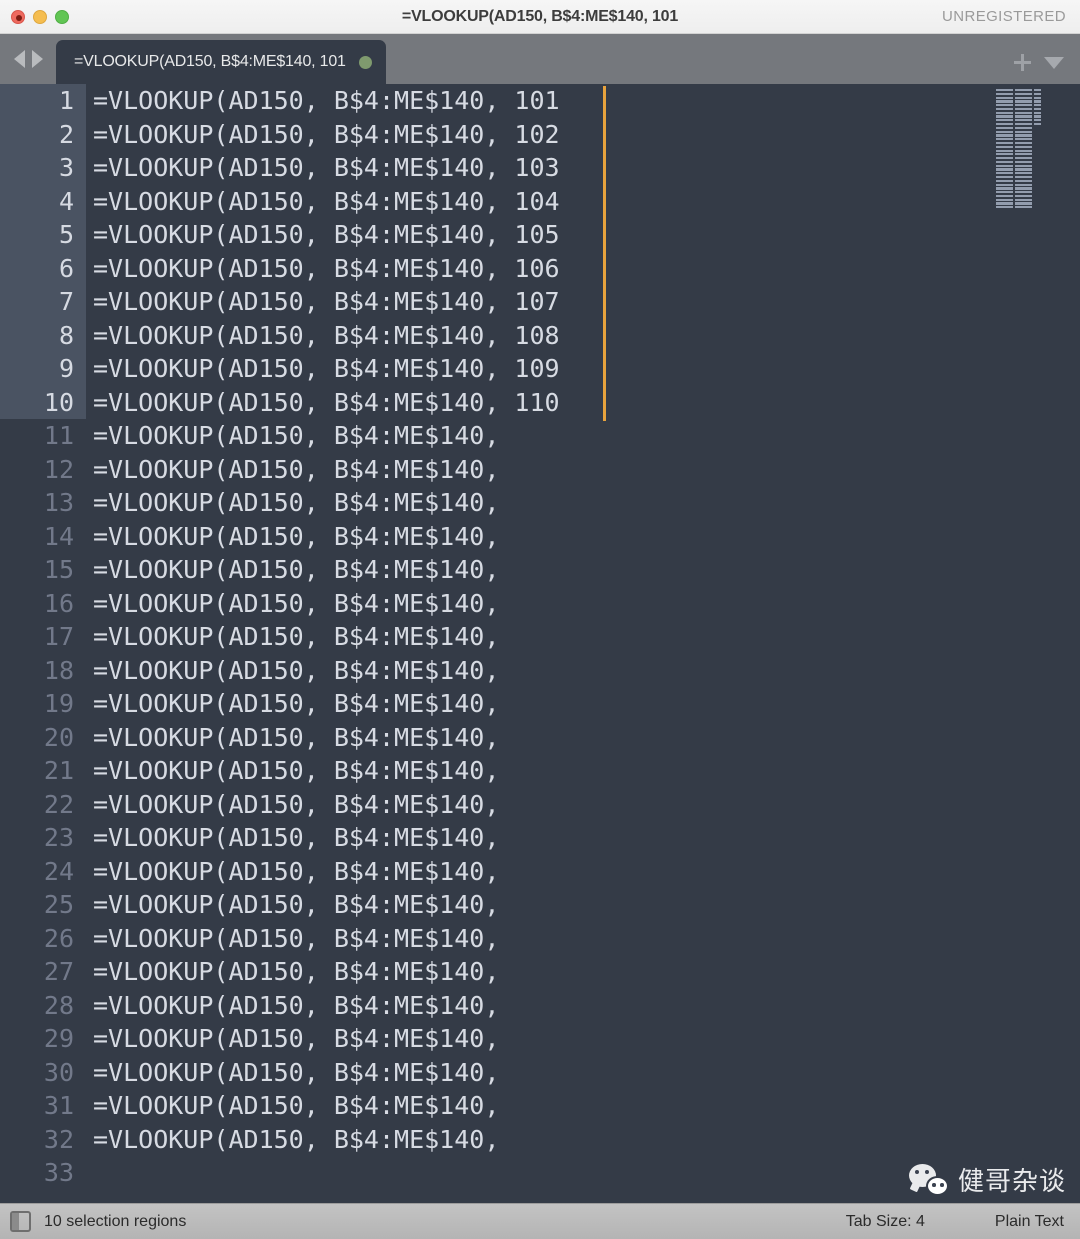 This screenshot has width=1080, height=1239. Describe the element at coordinates (583, 101) in the screenshot. I see `line-text: =VLOOKUP(AD150, B$4:ME$140, 101` at that location.